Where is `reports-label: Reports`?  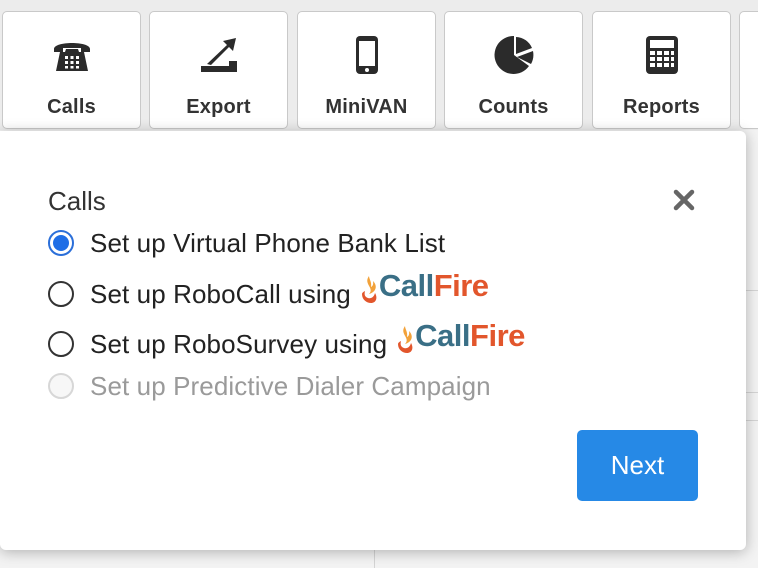 reports-label: Reports is located at coordinates (661, 107).